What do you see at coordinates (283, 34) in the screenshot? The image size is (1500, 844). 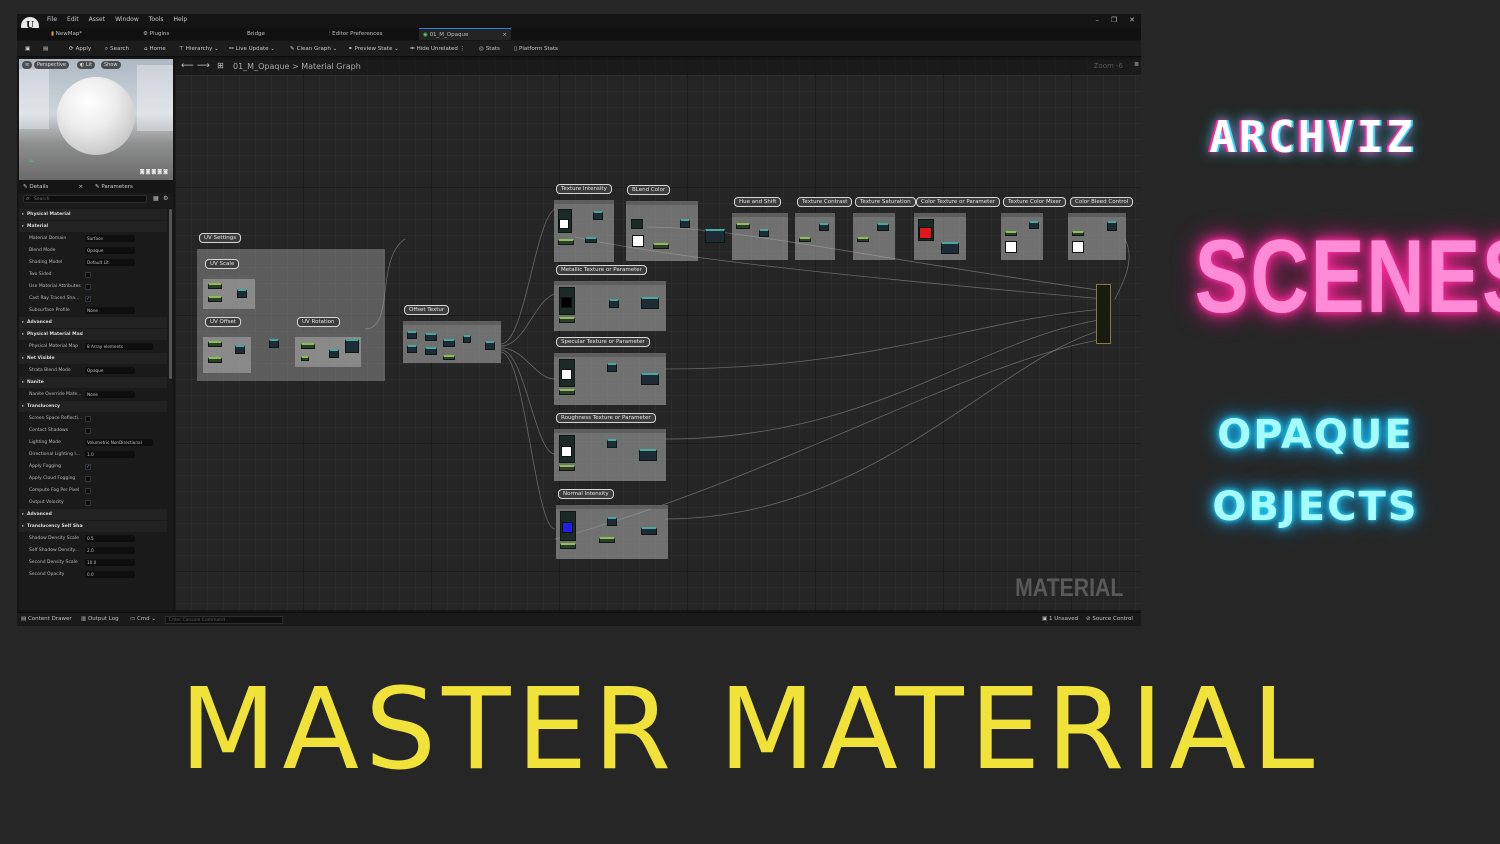 I see `tab-bridge: Bridge` at bounding box center [283, 34].